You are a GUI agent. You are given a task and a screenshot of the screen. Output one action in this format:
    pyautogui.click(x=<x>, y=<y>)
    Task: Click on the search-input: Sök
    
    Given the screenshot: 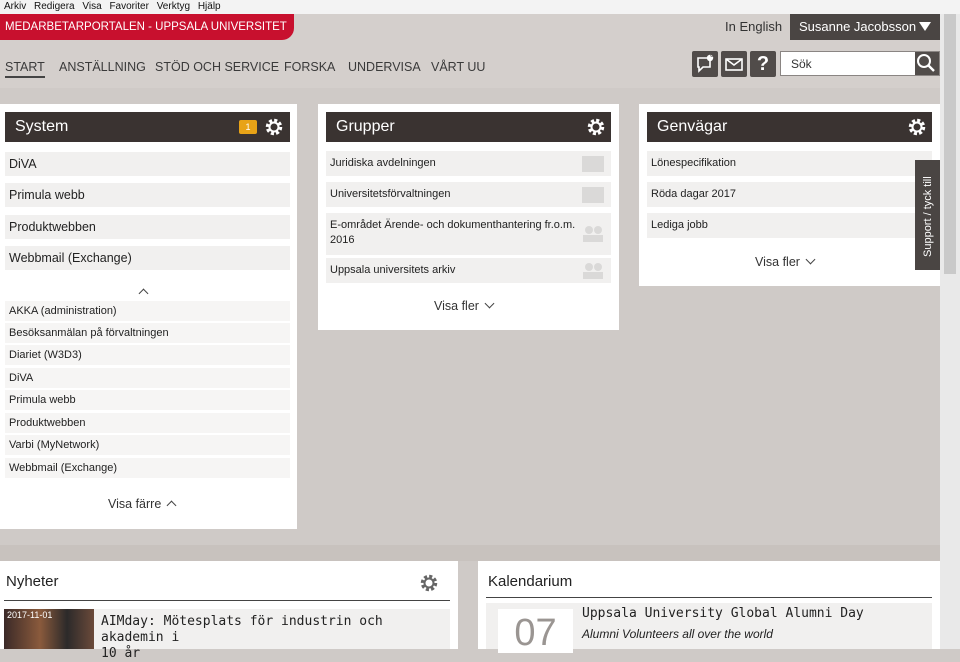 What is the action you would take?
    pyautogui.click(x=801, y=64)
    